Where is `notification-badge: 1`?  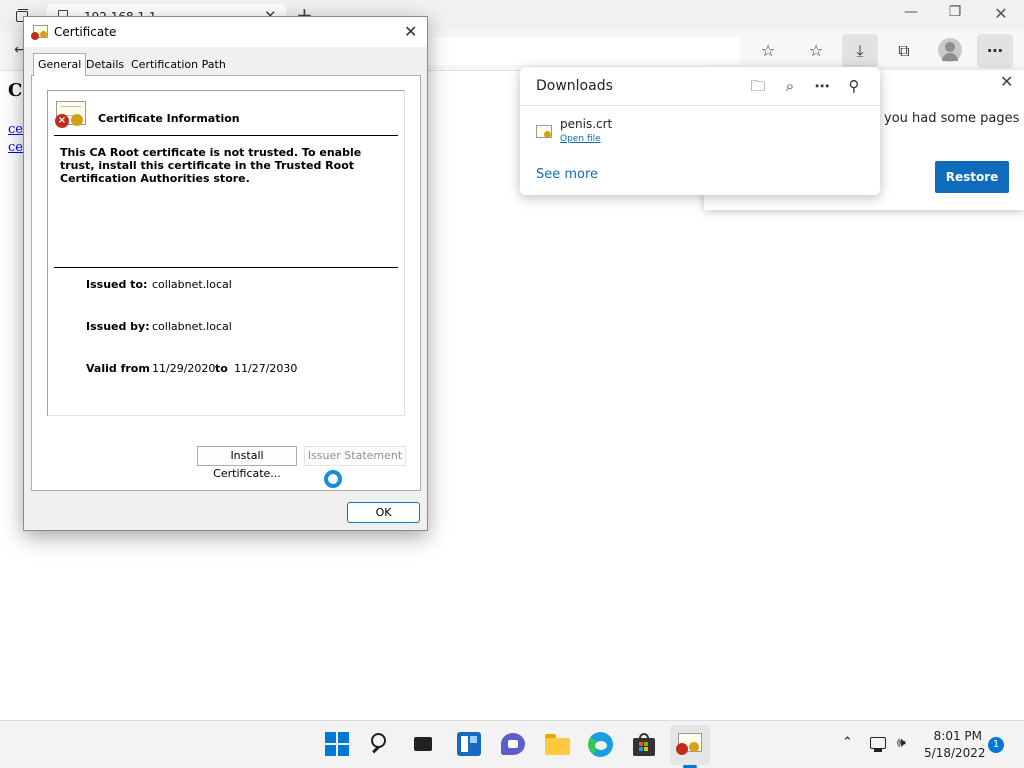
notification-badge: 1 is located at coordinates (996, 745).